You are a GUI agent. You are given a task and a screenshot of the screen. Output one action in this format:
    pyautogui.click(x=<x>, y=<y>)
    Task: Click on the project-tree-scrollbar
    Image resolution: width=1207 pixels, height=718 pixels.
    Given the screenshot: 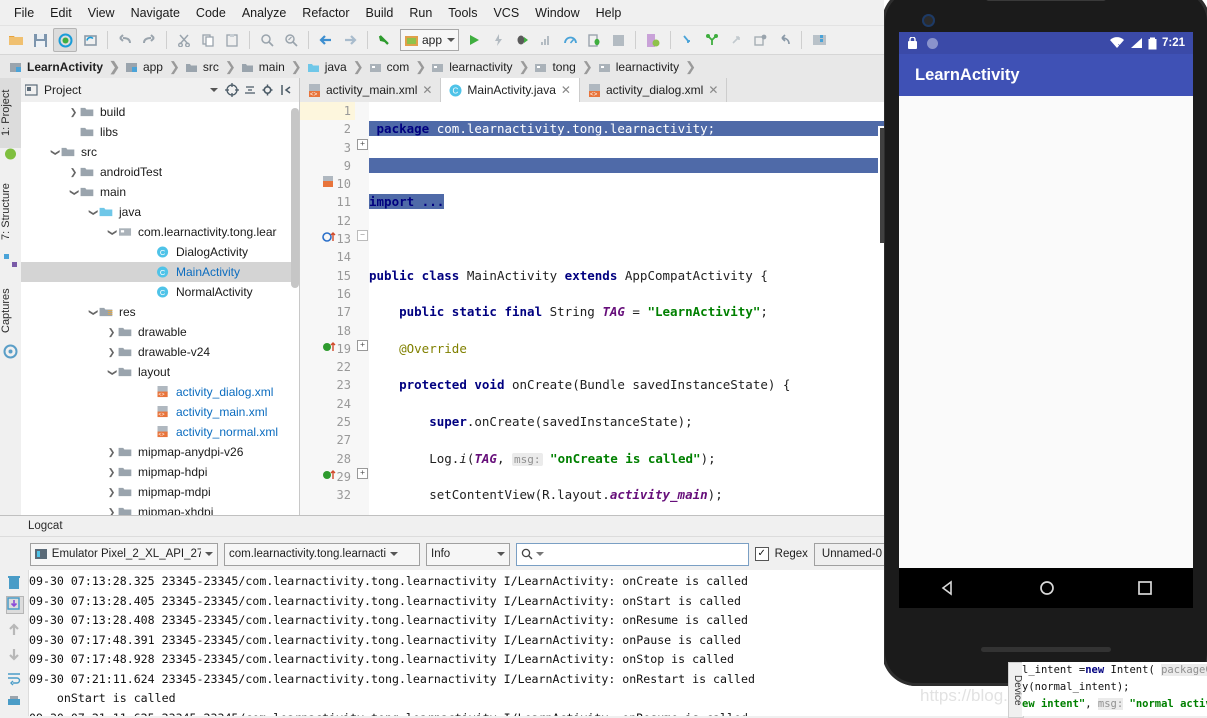 What is the action you would take?
    pyautogui.click(x=295, y=198)
    